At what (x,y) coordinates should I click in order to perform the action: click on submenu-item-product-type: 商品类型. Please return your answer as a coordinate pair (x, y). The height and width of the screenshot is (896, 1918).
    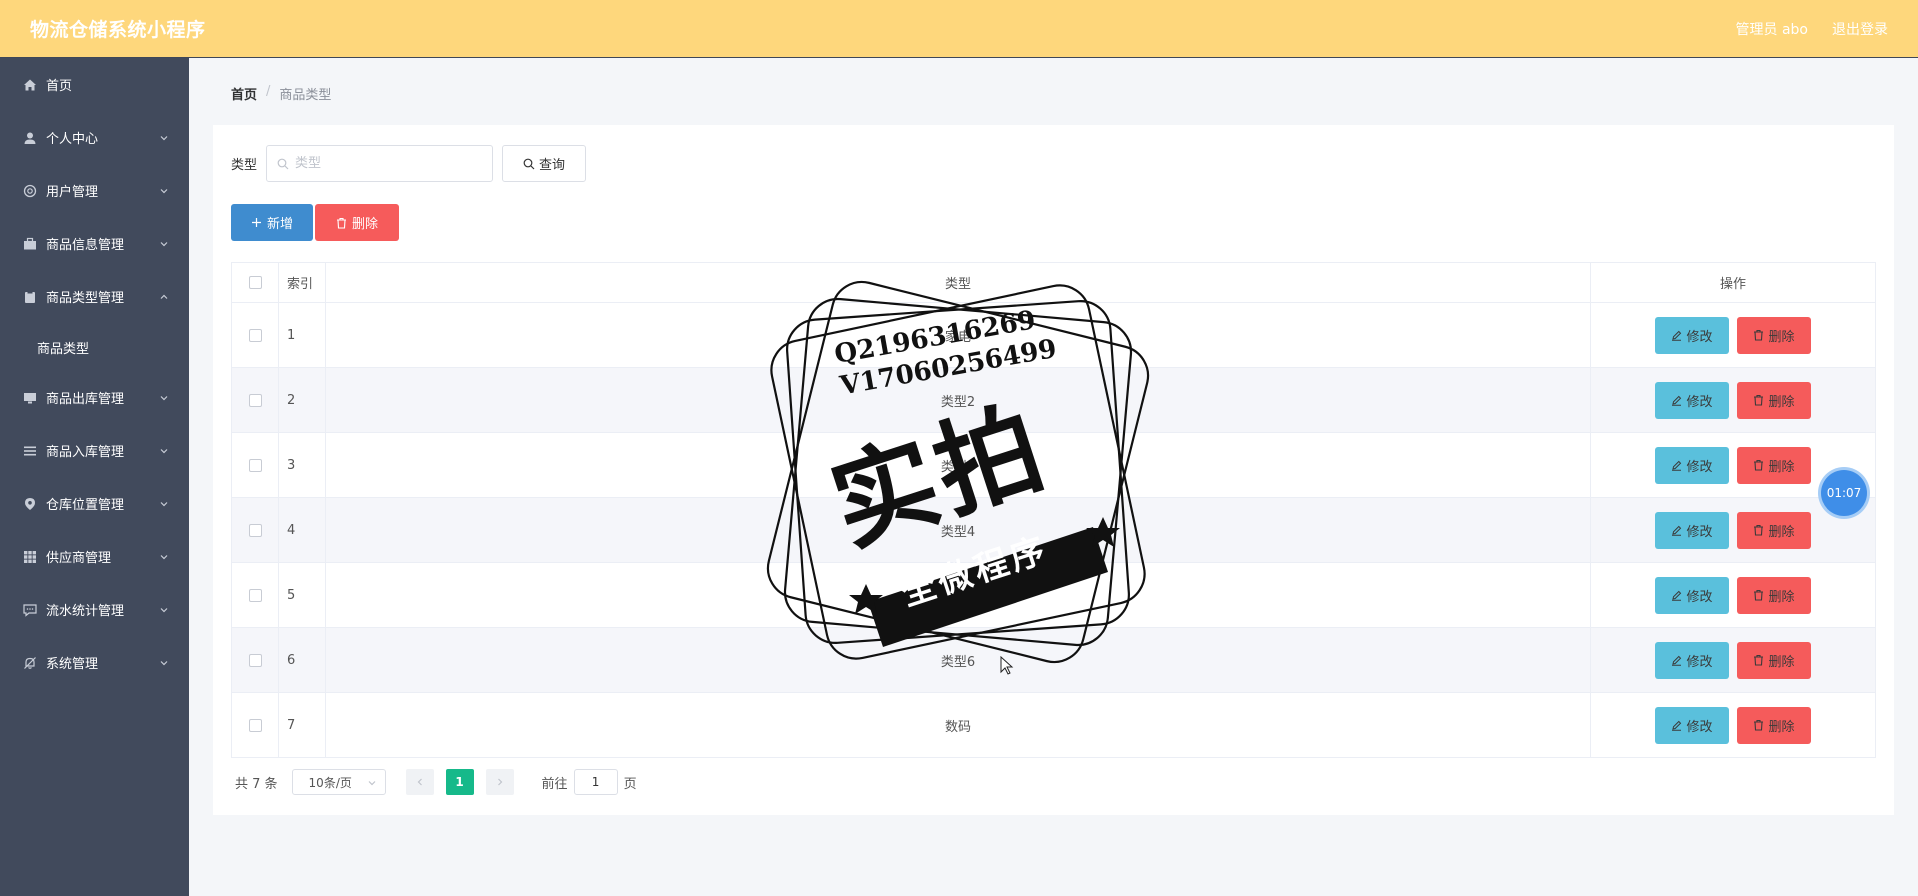
    Looking at the image, I should click on (94, 347).